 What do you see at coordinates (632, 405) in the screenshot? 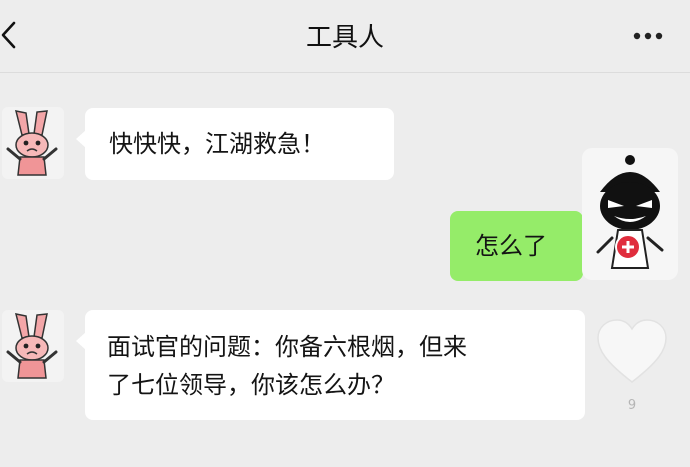
I see `like-count: 9` at bounding box center [632, 405].